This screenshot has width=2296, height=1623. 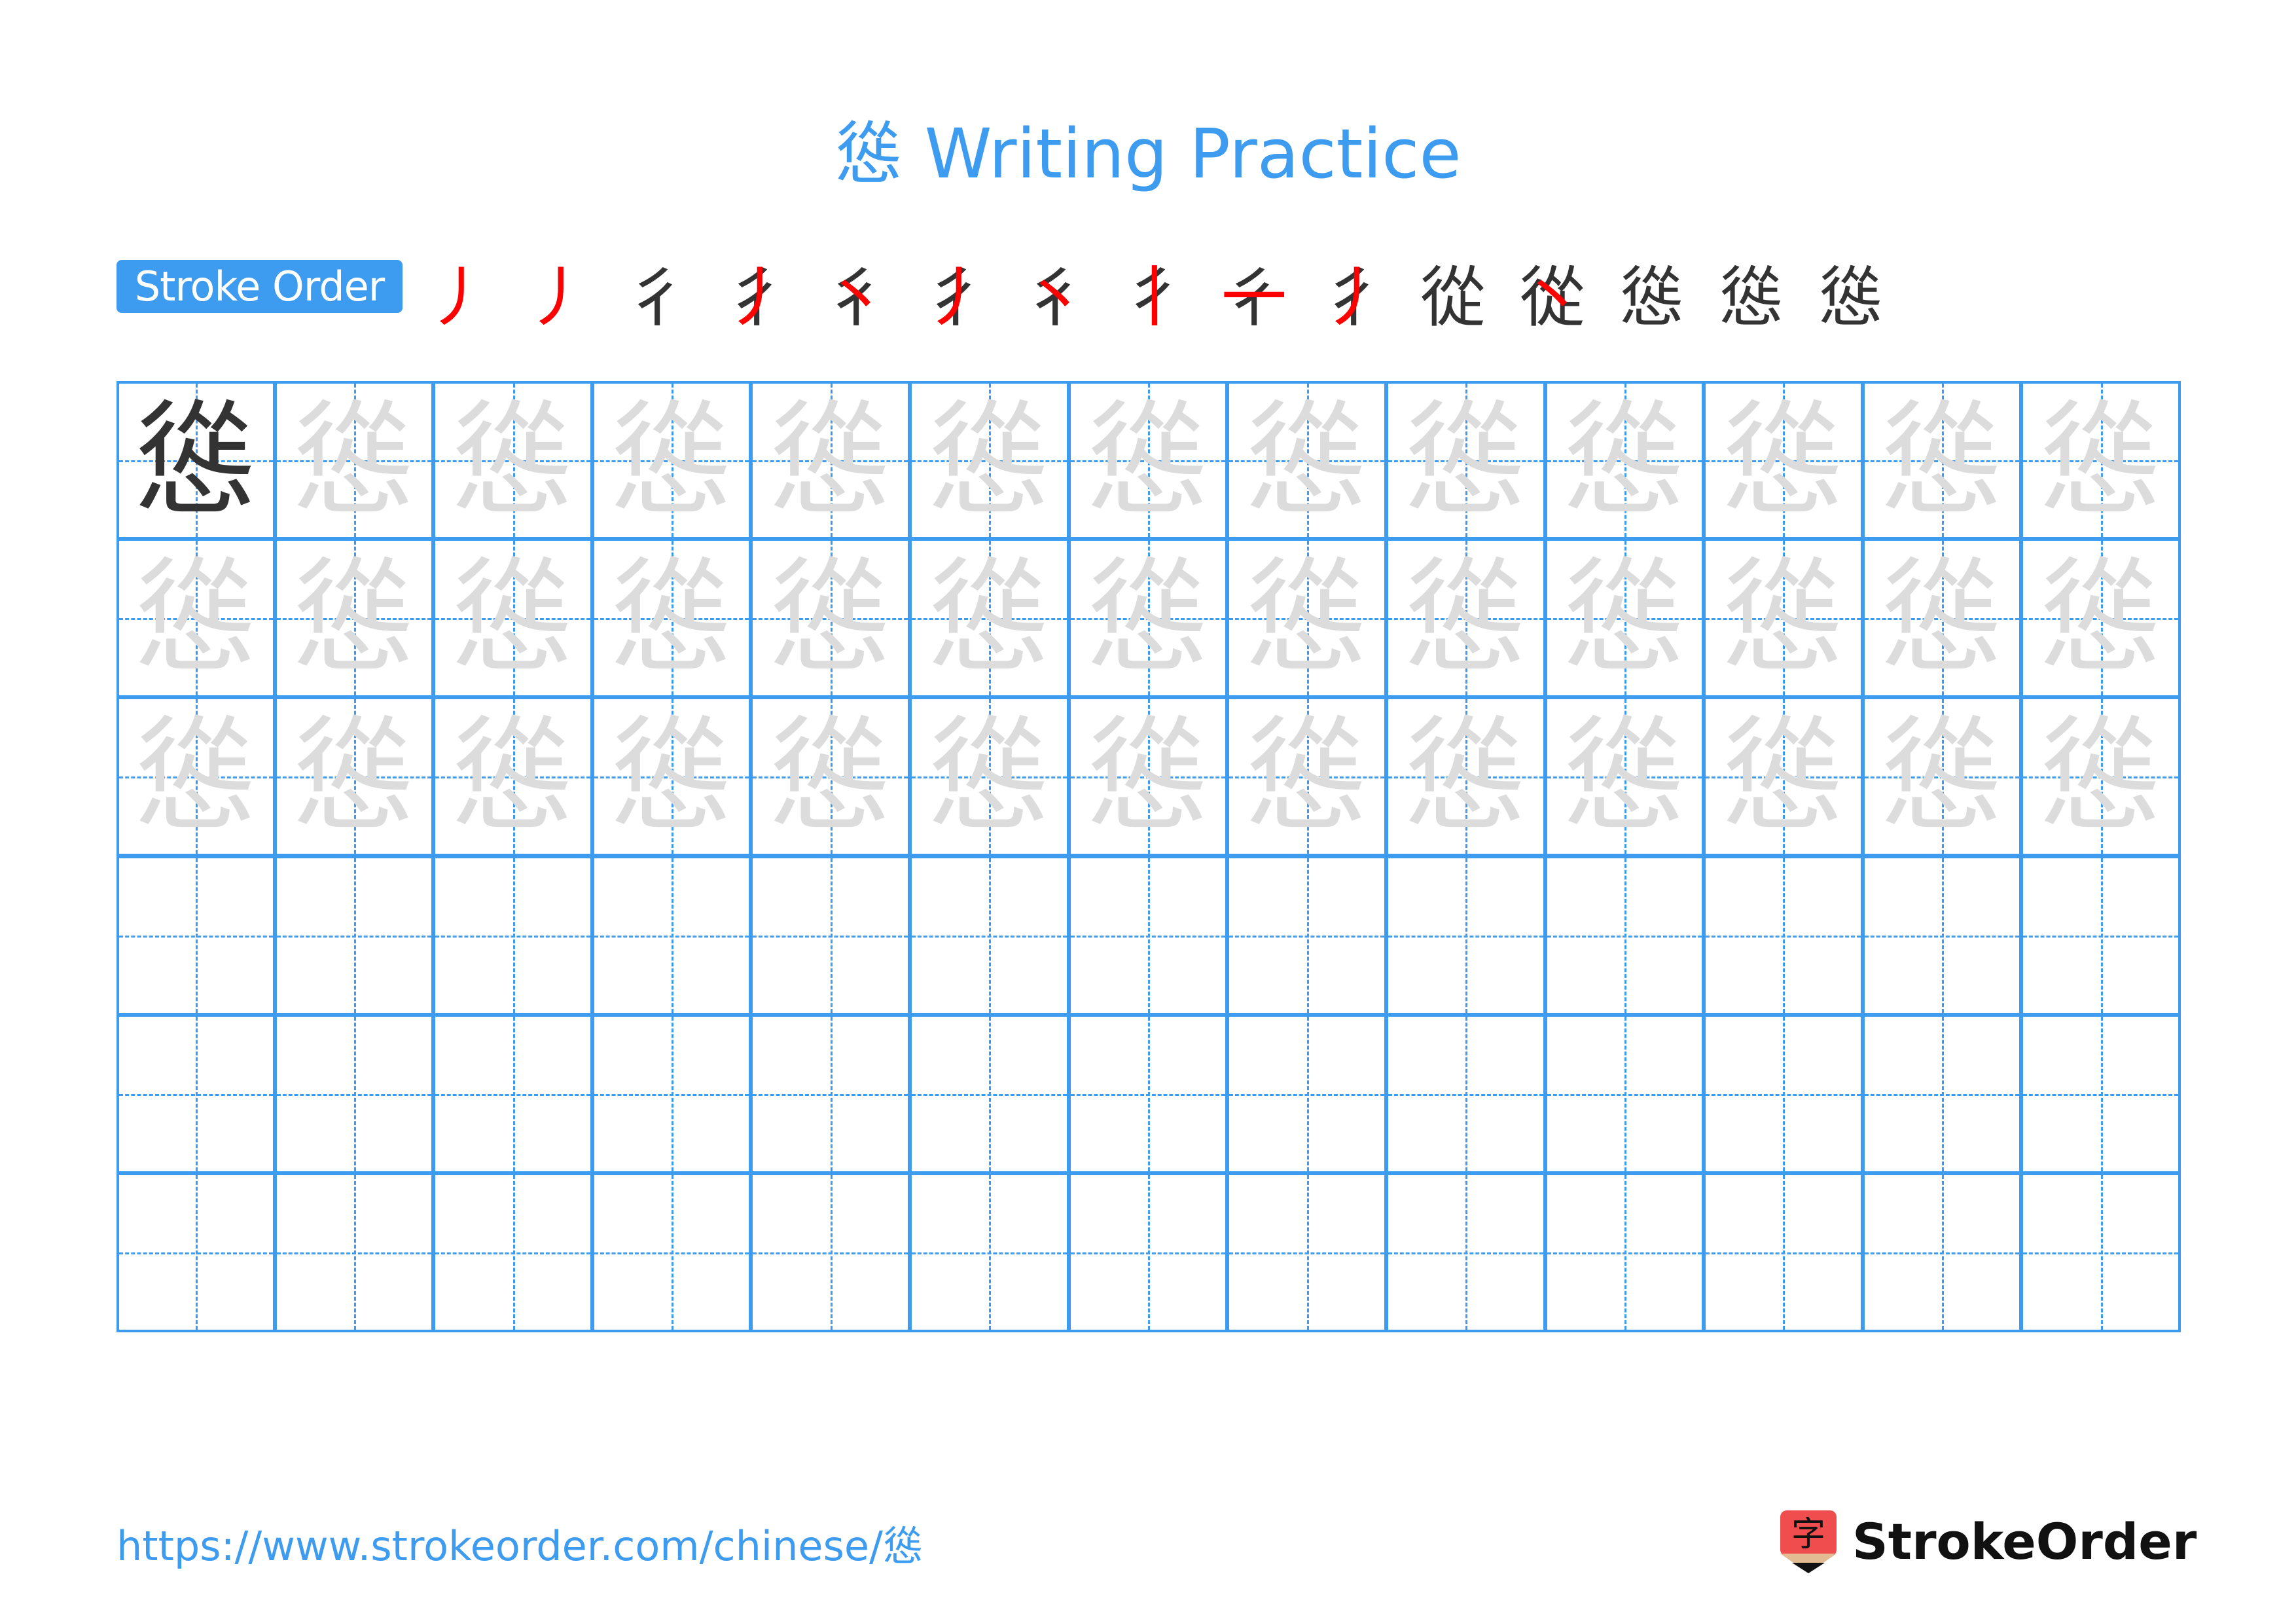 What do you see at coordinates (458, 298) in the screenshot?
I see `stroke-step-1: 丿` at bounding box center [458, 298].